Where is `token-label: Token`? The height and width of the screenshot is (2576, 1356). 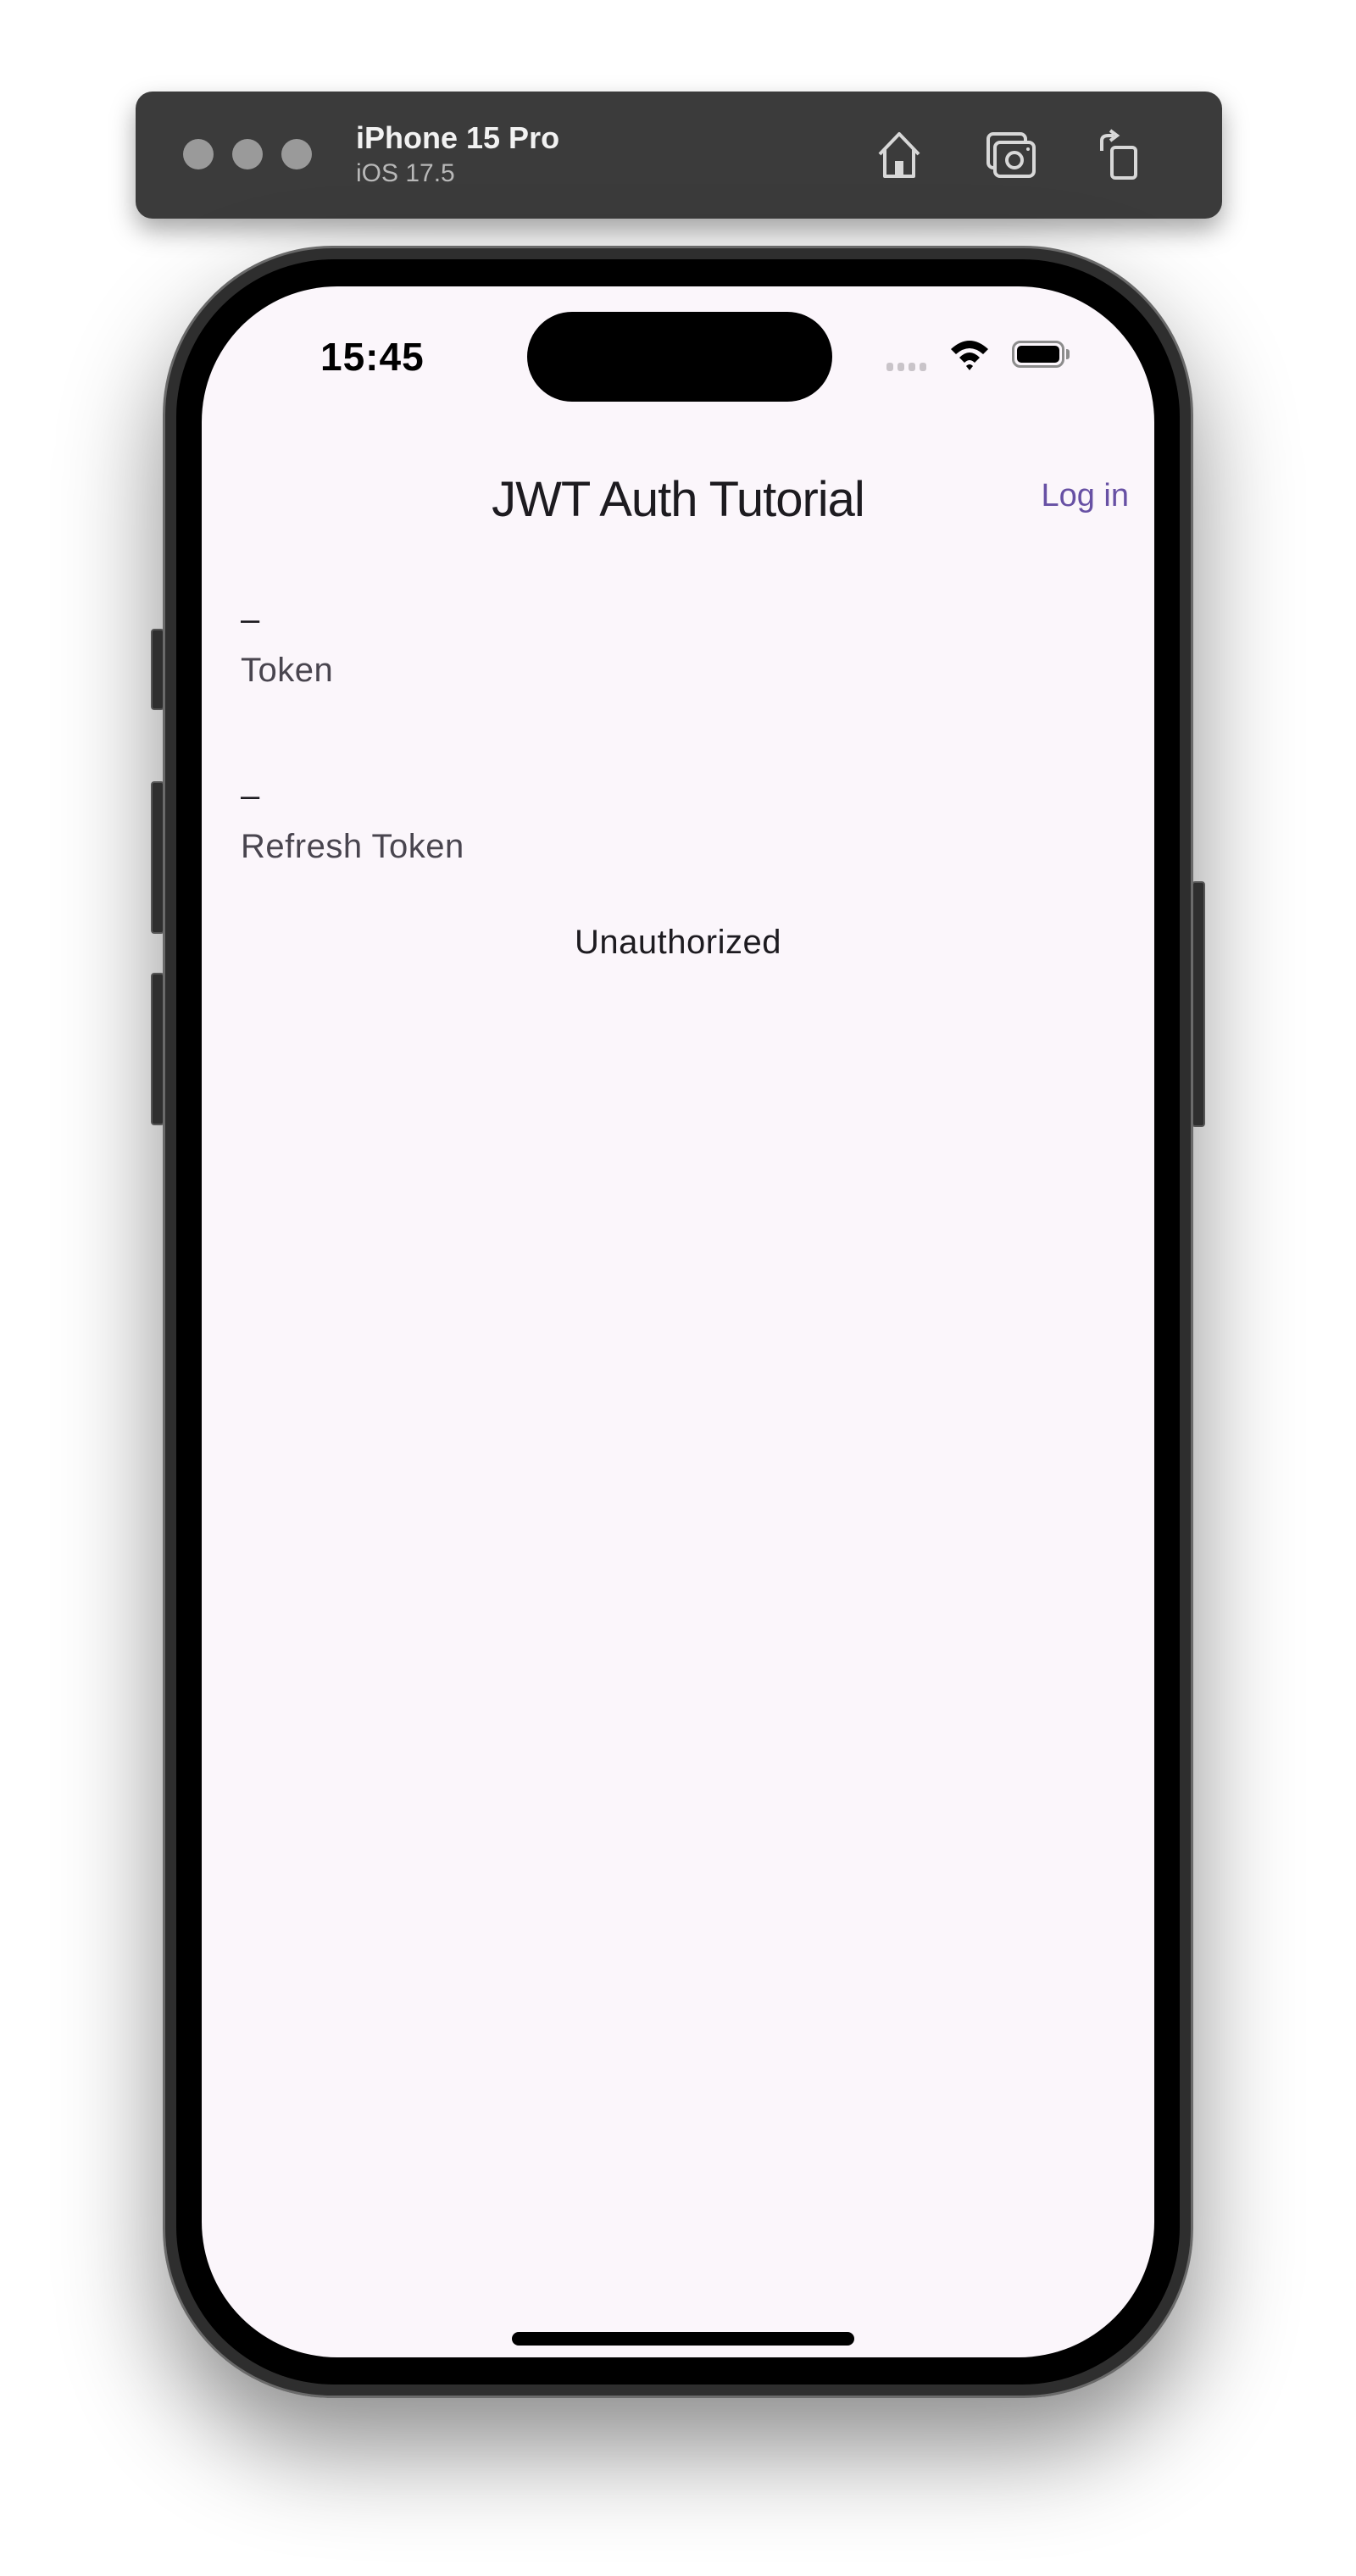
token-label: Token is located at coordinates (287, 670).